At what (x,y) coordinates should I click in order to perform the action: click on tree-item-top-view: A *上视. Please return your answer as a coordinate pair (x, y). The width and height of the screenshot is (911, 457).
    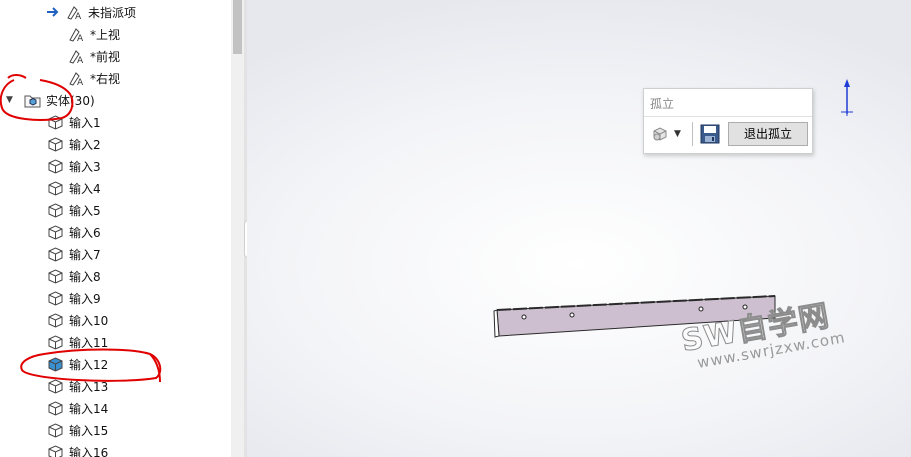
    Looking at the image, I should click on (115, 34).